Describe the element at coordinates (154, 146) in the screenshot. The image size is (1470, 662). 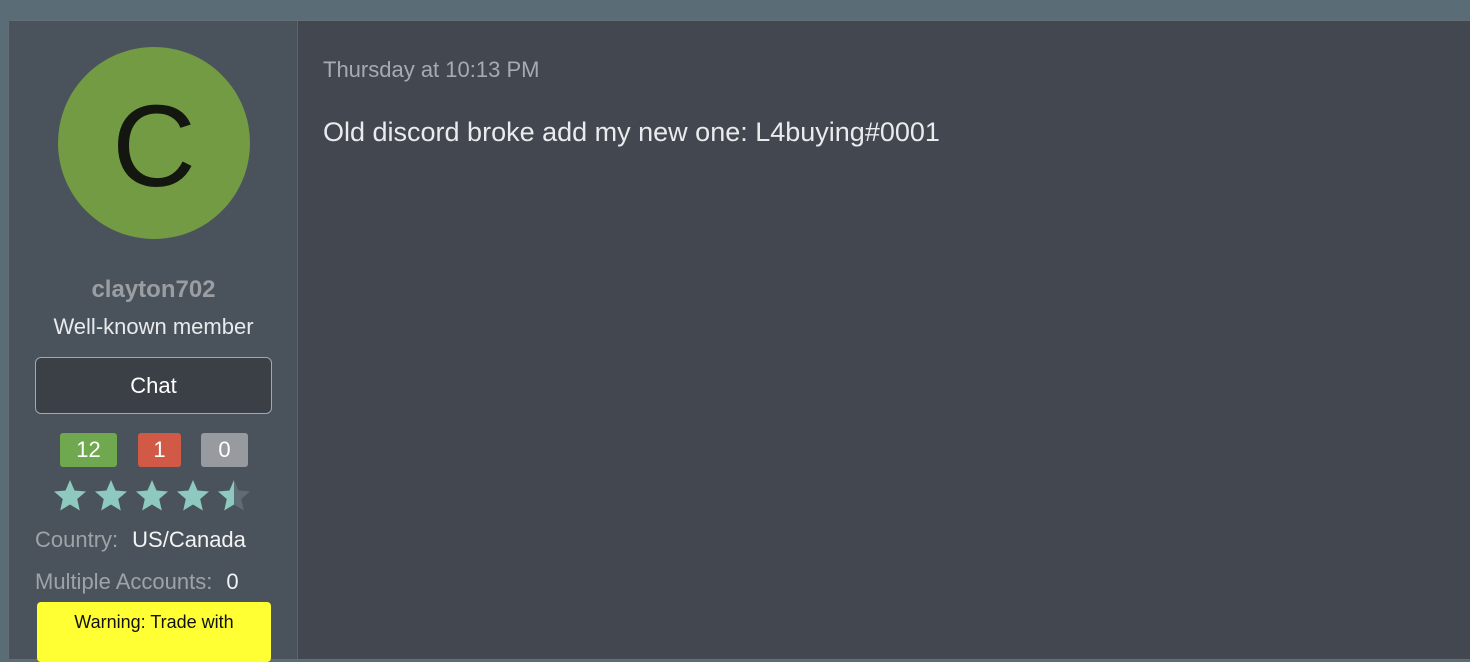
I see `avatar-letter: C` at that location.